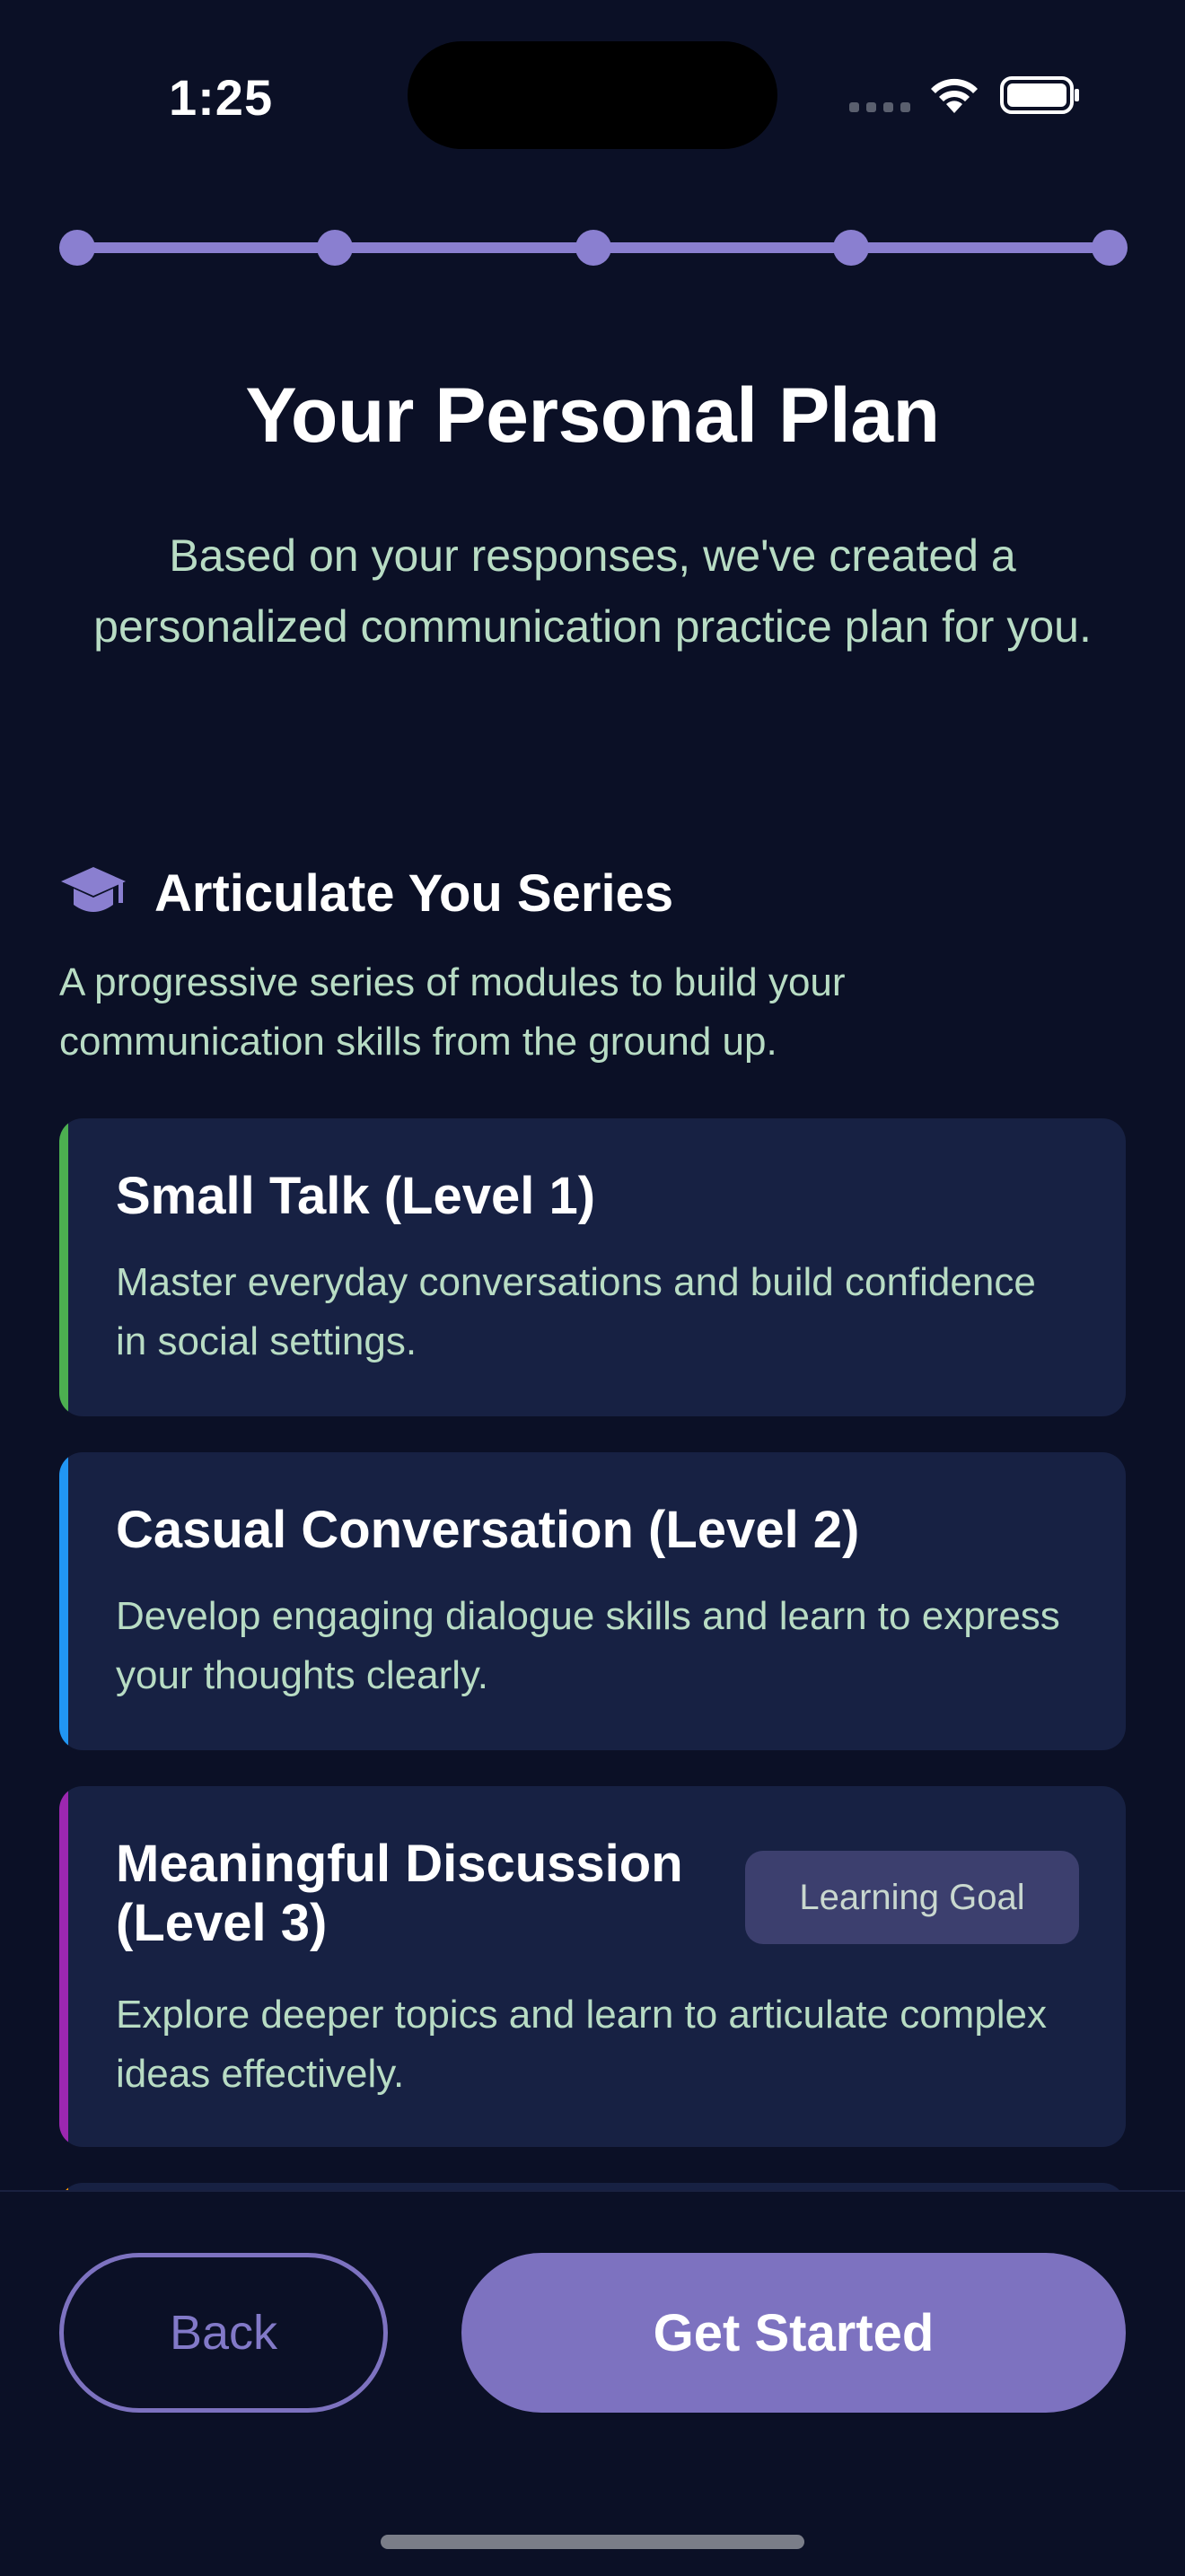 The width and height of the screenshot is (1185, 2576). What do you see at coordinates (592, 2542) in the screenshot?
I see `home-indicator` at bounding box center [592, 2542].